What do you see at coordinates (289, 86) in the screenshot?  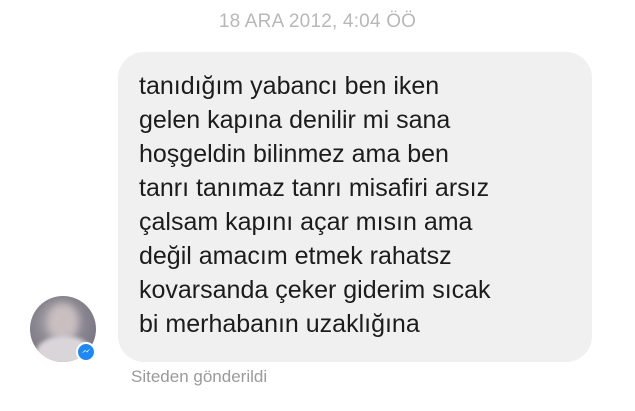 I see `message-line: tanıdığım yabancı ben iken` at bounding box center [289, 86].